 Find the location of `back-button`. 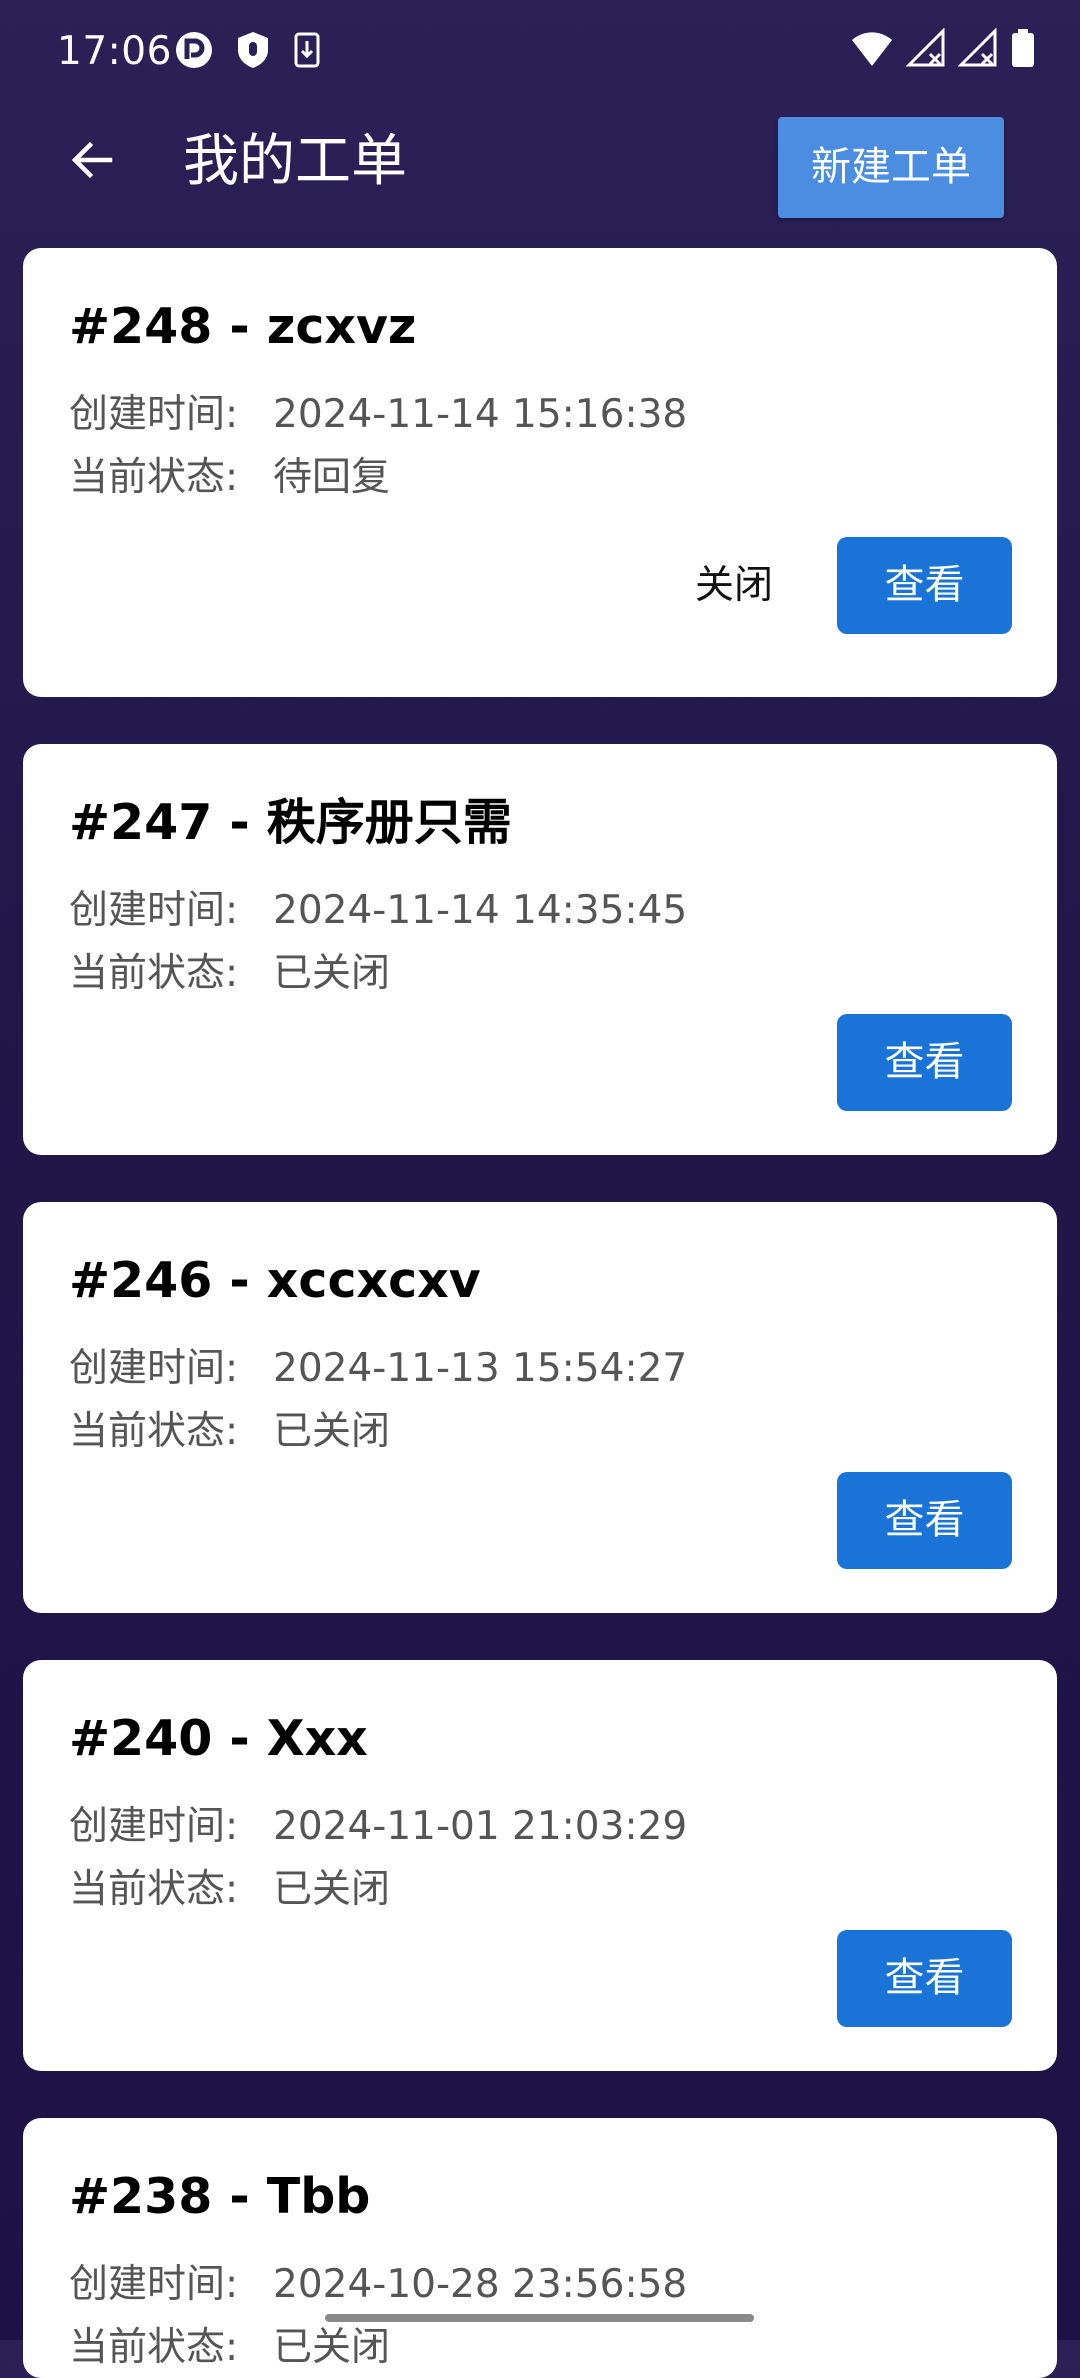

back-button is located at coordinates (92, 162).